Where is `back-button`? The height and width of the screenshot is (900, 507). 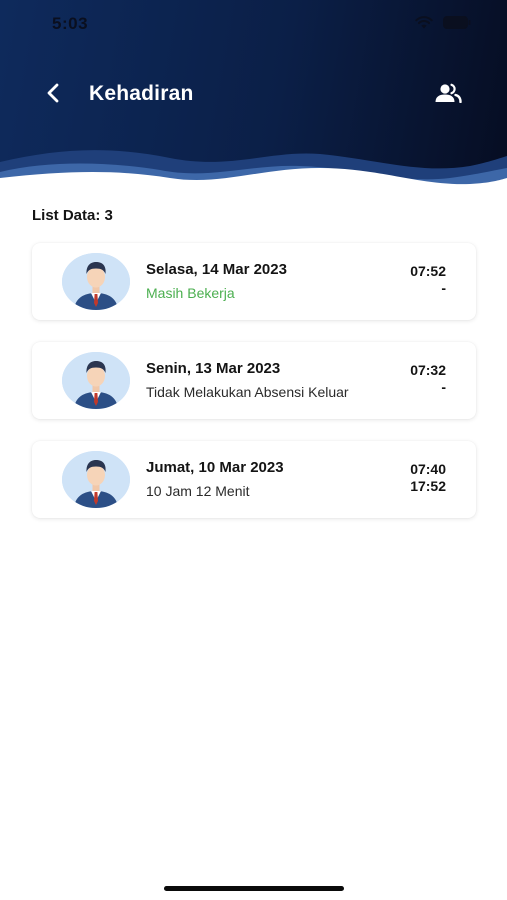 back-button is located at coordinates (53, 95).